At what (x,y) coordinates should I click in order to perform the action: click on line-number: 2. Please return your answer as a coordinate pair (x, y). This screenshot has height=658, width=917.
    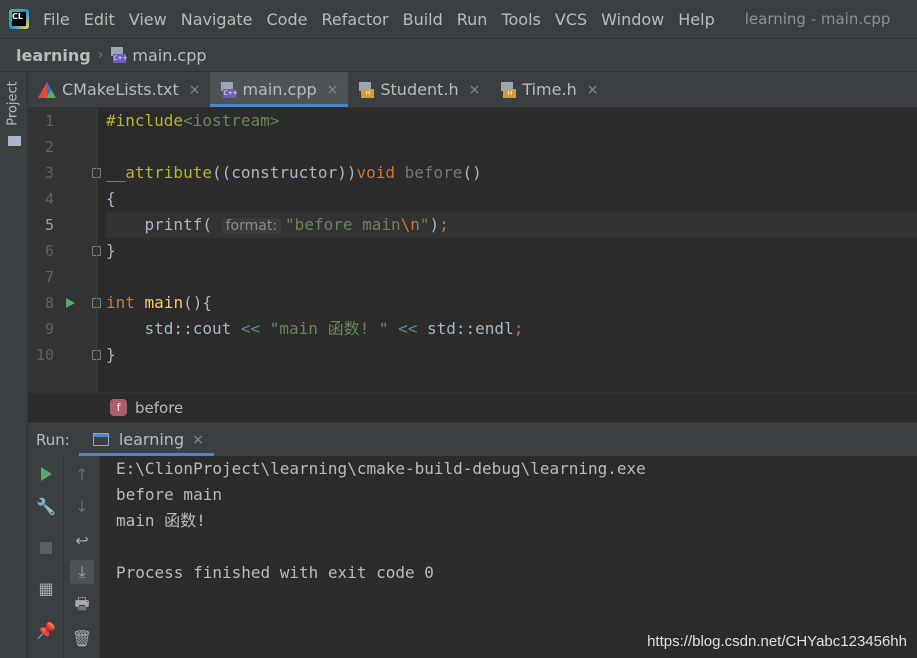
    Looking at the image, I should click on (49, 147).